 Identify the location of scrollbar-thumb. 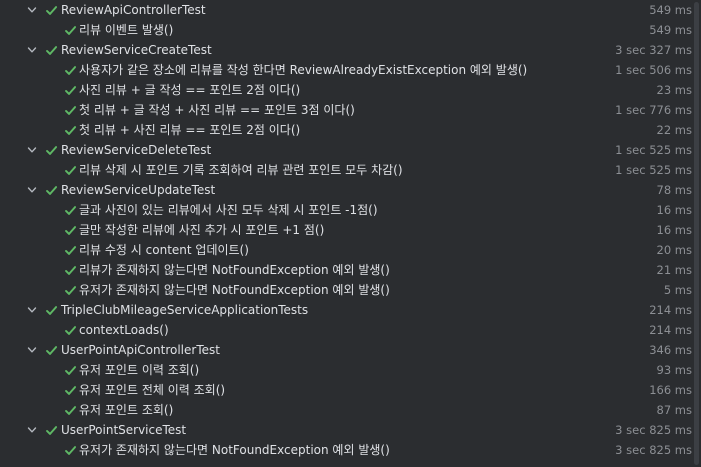
(696, 233).